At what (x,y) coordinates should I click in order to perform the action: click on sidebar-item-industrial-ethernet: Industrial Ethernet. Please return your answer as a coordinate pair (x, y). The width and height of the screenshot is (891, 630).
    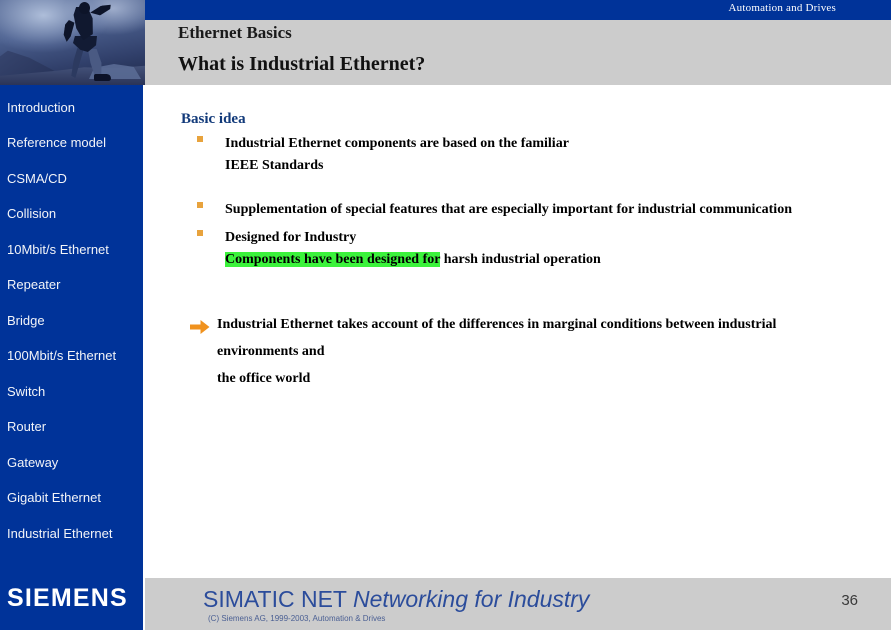
    Looking at the image, I should click on (60, 533).